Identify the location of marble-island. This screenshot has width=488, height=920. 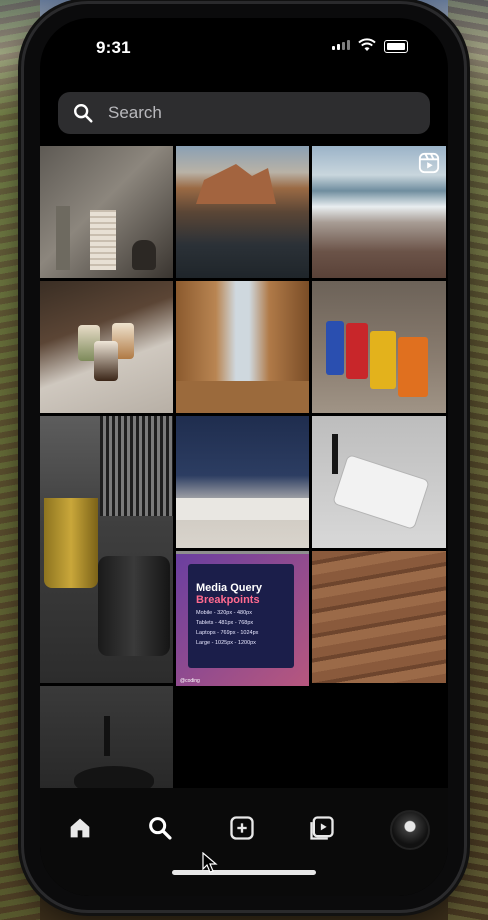
(242, 509).